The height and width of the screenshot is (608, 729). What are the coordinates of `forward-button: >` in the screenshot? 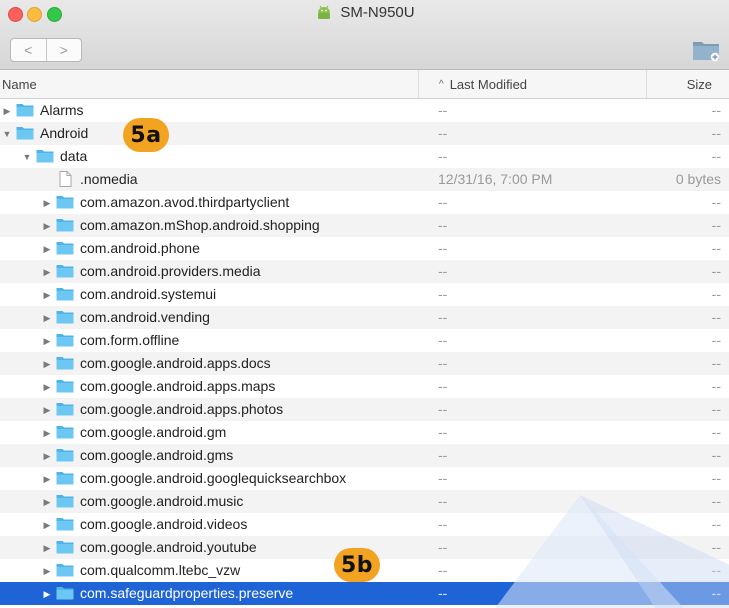 It's located at (63, 50).